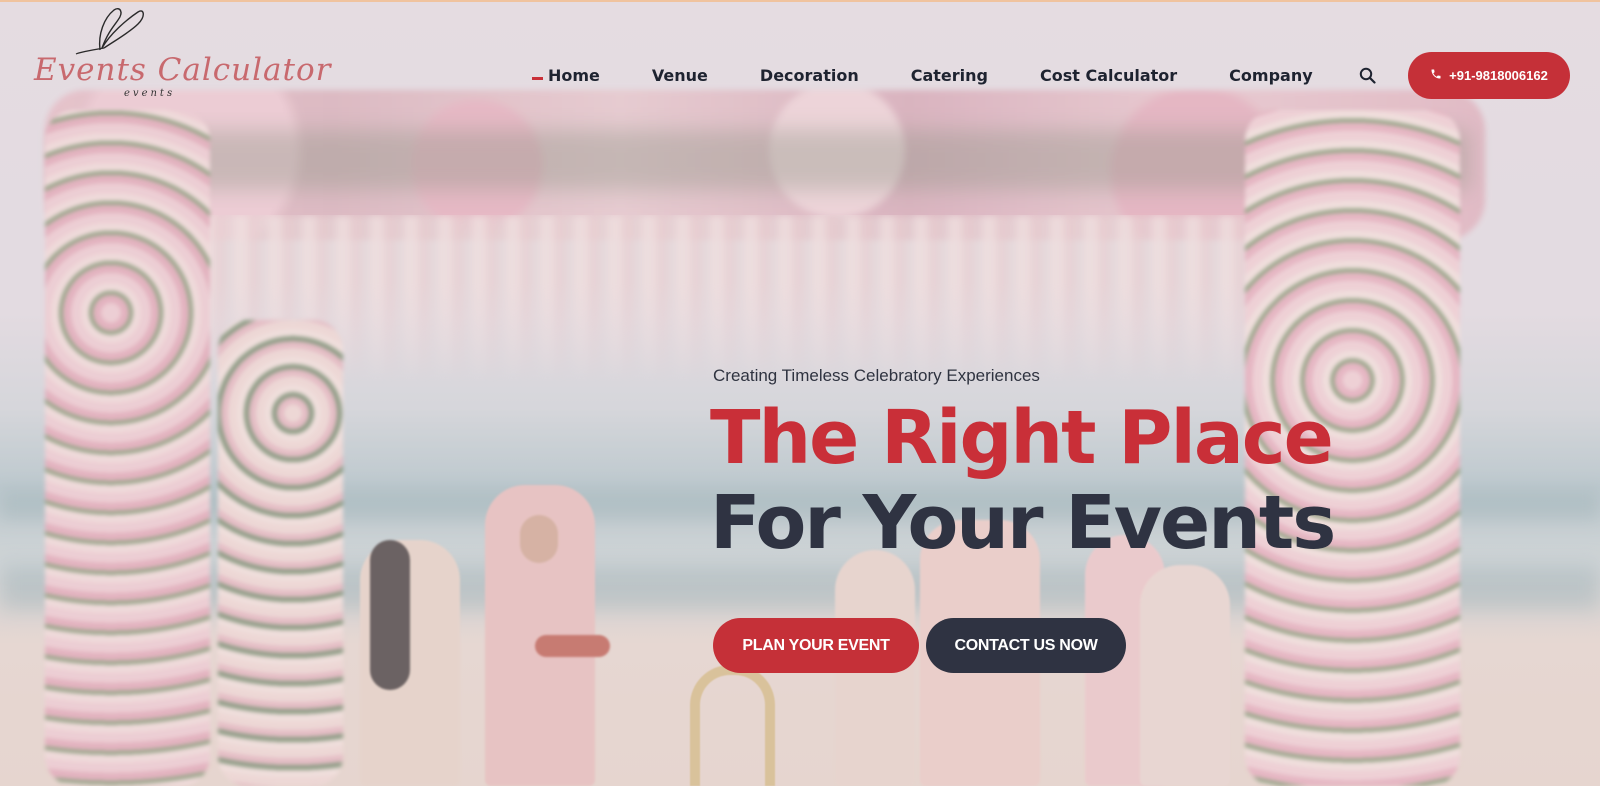  What do you see at coordinates (1270, 75) in the screenshot?
I see `nav-item-company: Company` at bounding box center [1270, 75].